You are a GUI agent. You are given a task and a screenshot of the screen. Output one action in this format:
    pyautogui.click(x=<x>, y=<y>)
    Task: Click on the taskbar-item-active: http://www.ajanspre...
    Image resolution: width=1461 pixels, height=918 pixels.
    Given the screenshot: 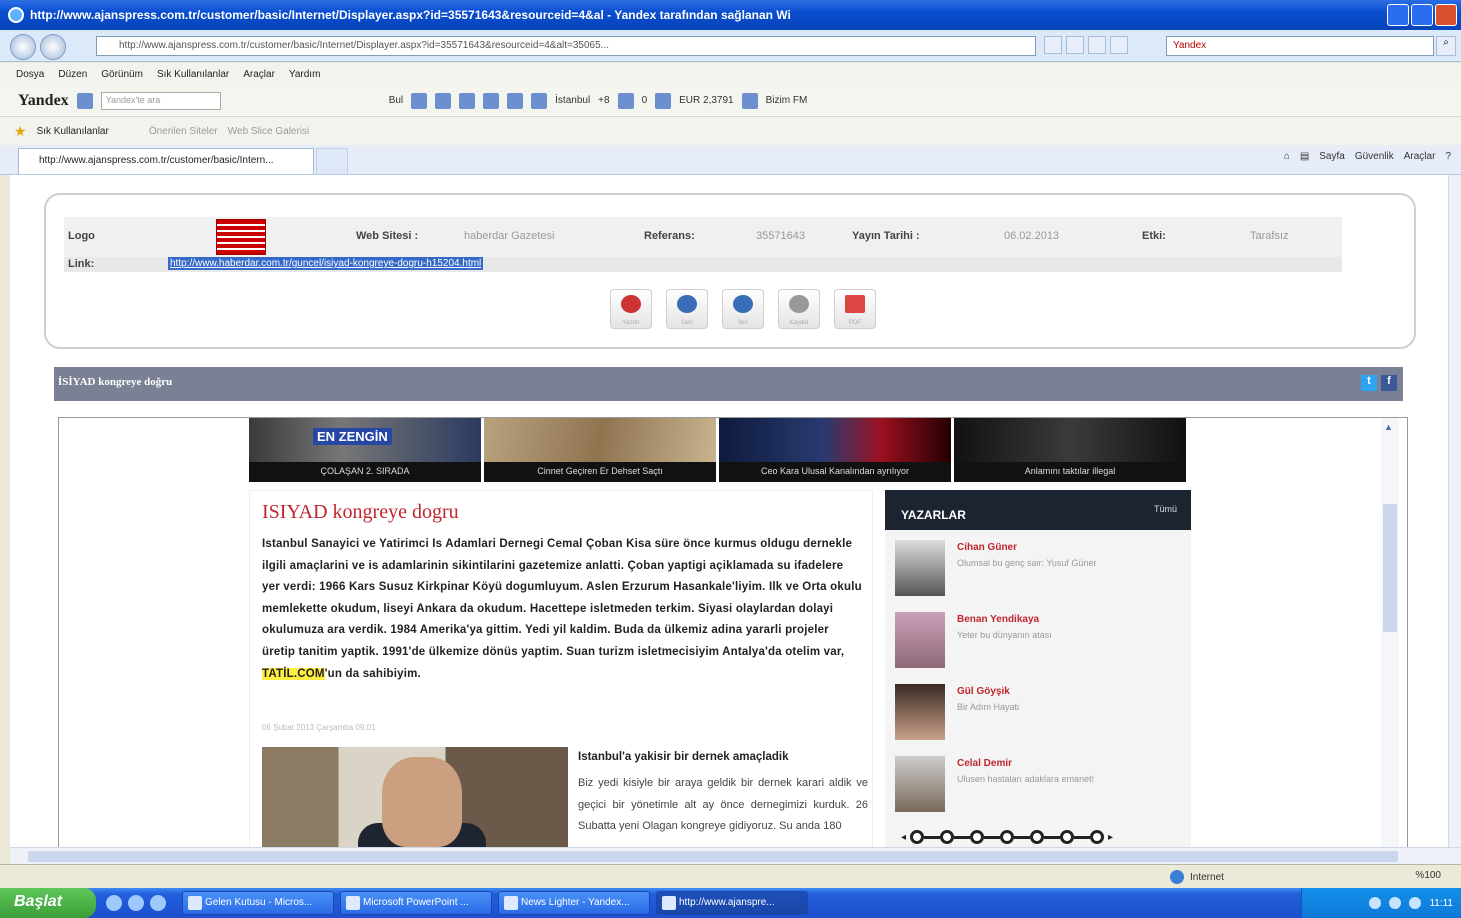 What is the action you would take?
    pyautogui.click(x=732, y=903)
    